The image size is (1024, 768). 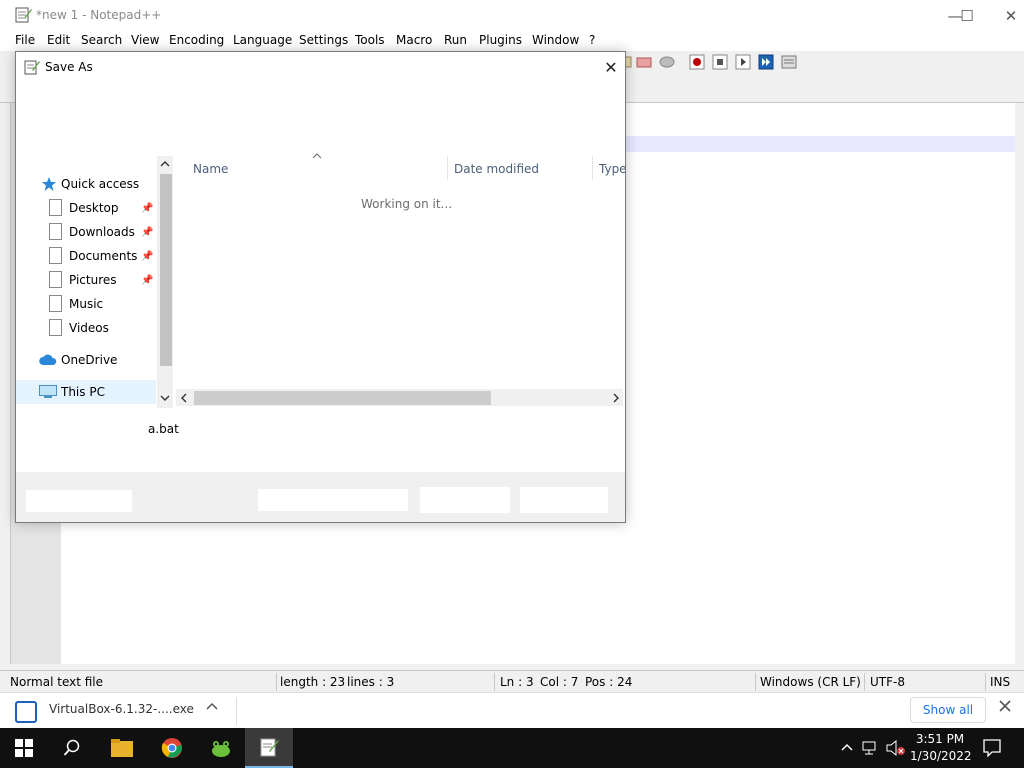 What do you see at coordinates (896, 748) in the screenshot?
I see `volume-muted-icon` at bounding box center [896, 748].